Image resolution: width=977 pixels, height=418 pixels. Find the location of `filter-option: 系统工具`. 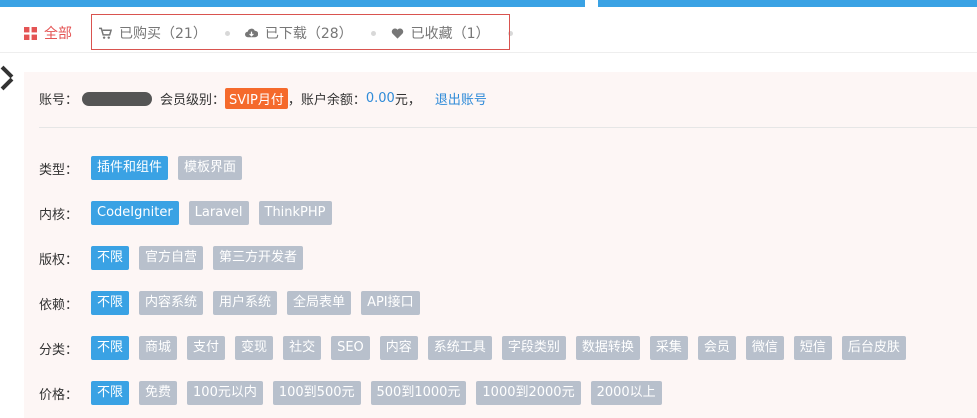

filter-option: 系统工具 is located at coordinates (459, 348).